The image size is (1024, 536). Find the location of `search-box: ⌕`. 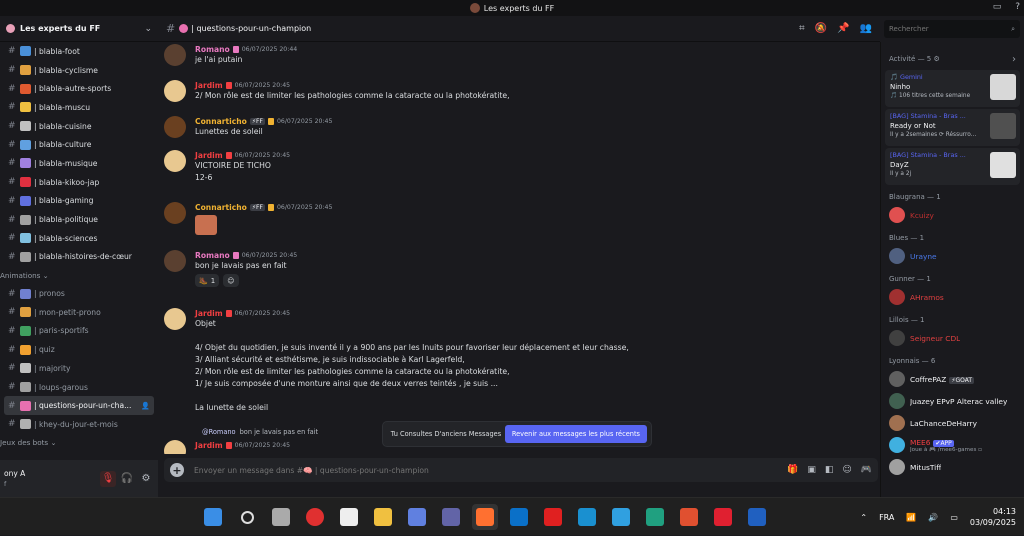

search-box: ⌕ is located at coordinates (952, 29).